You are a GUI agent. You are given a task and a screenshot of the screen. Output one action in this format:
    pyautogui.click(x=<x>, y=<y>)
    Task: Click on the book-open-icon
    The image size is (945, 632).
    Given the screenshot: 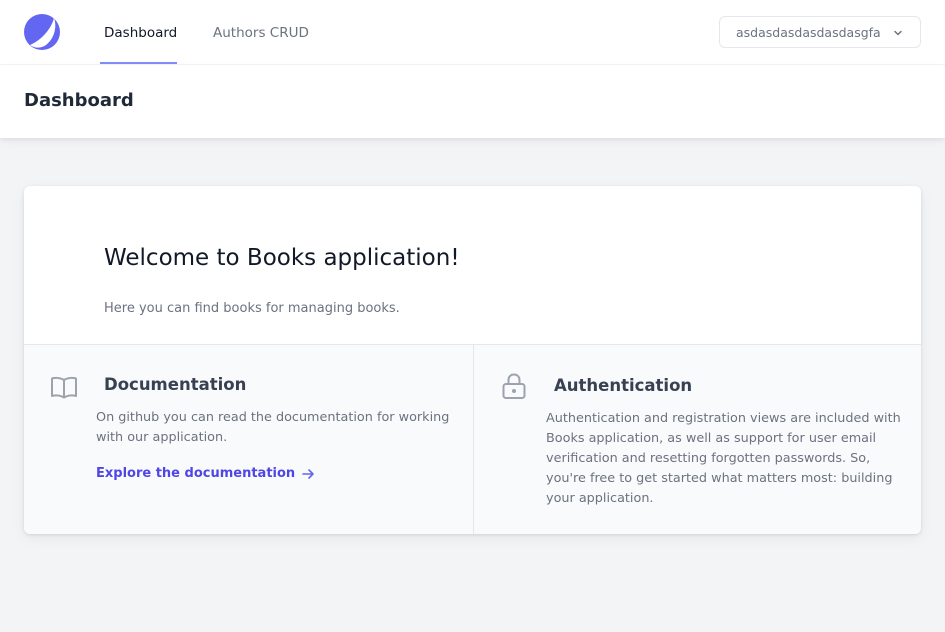 What is the action you would take?
    pyautogui.click(x=64, y=387)
    